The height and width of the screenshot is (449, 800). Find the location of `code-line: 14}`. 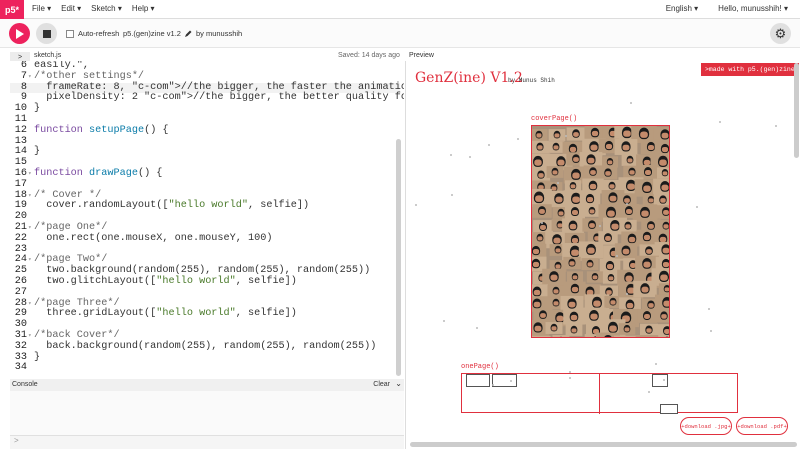

code-line: 14} is located at coordinates (205, 152).